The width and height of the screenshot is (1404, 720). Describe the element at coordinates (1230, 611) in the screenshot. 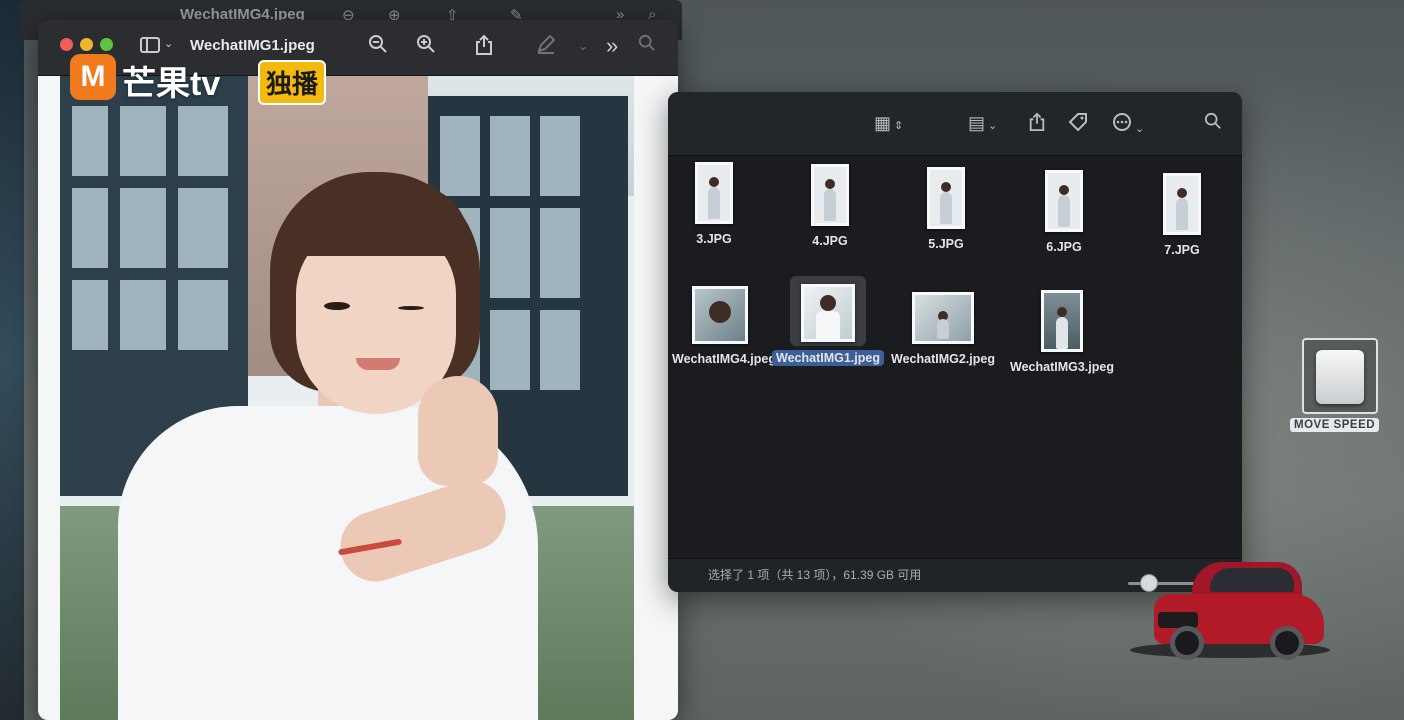

I see `car-advertisement` at that location.